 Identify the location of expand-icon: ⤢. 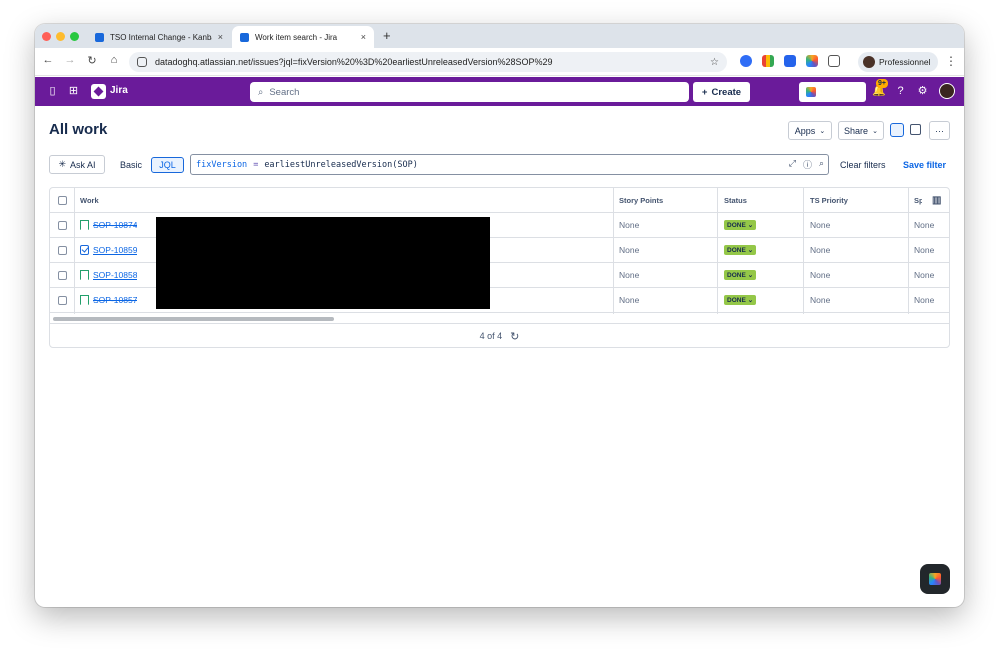
(792, 164).